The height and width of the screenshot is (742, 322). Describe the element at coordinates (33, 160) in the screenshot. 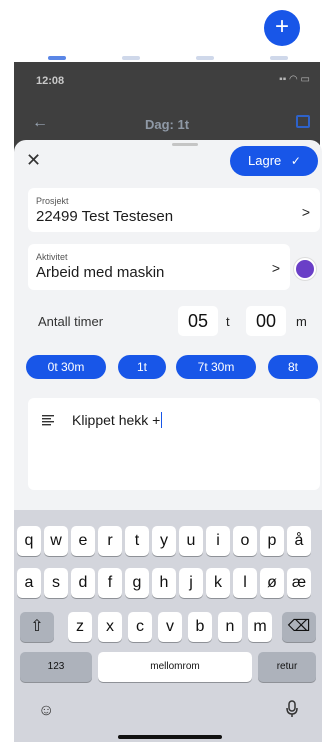

I see `close-icon: ✕` at that location.